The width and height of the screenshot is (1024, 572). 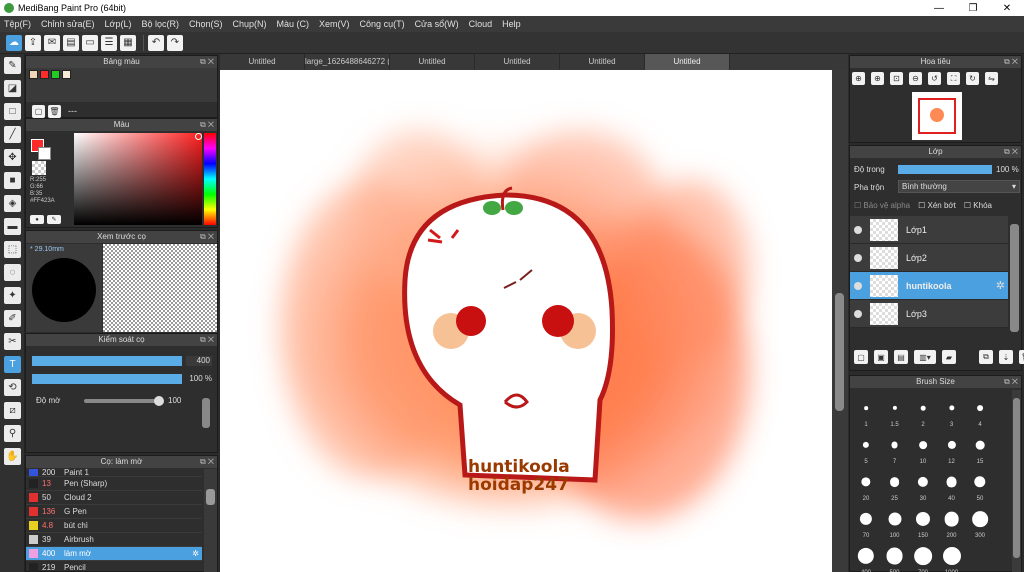 What do you see at coordinates (210, 520) in the screenshot?
I see `brush-list-scrollbar` at bounding box center [210, 520].